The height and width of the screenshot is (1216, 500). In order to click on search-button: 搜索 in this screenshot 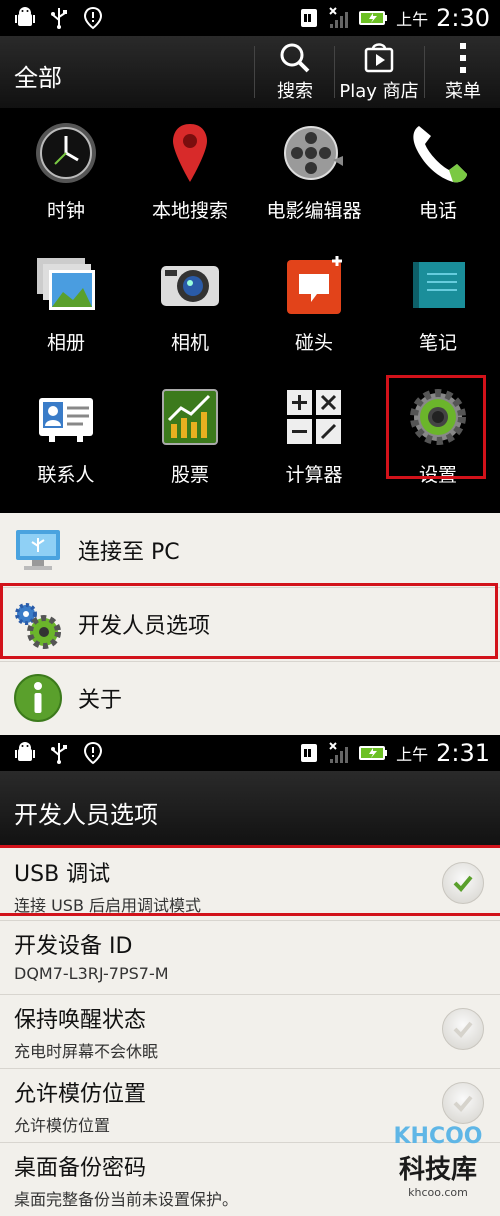, I will do `click(295, 72)`.